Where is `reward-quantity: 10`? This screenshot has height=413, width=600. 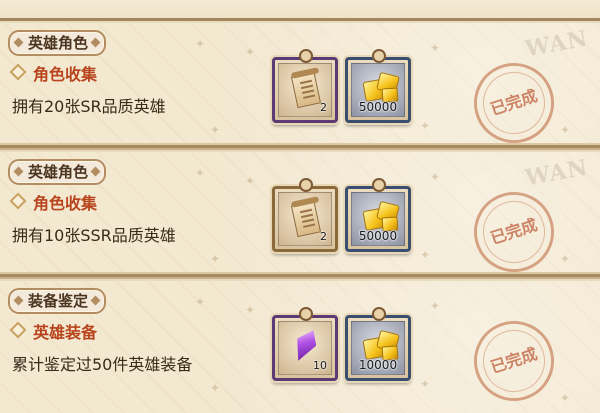
reward-quantity: 10 is located at coordinates (320, 365).